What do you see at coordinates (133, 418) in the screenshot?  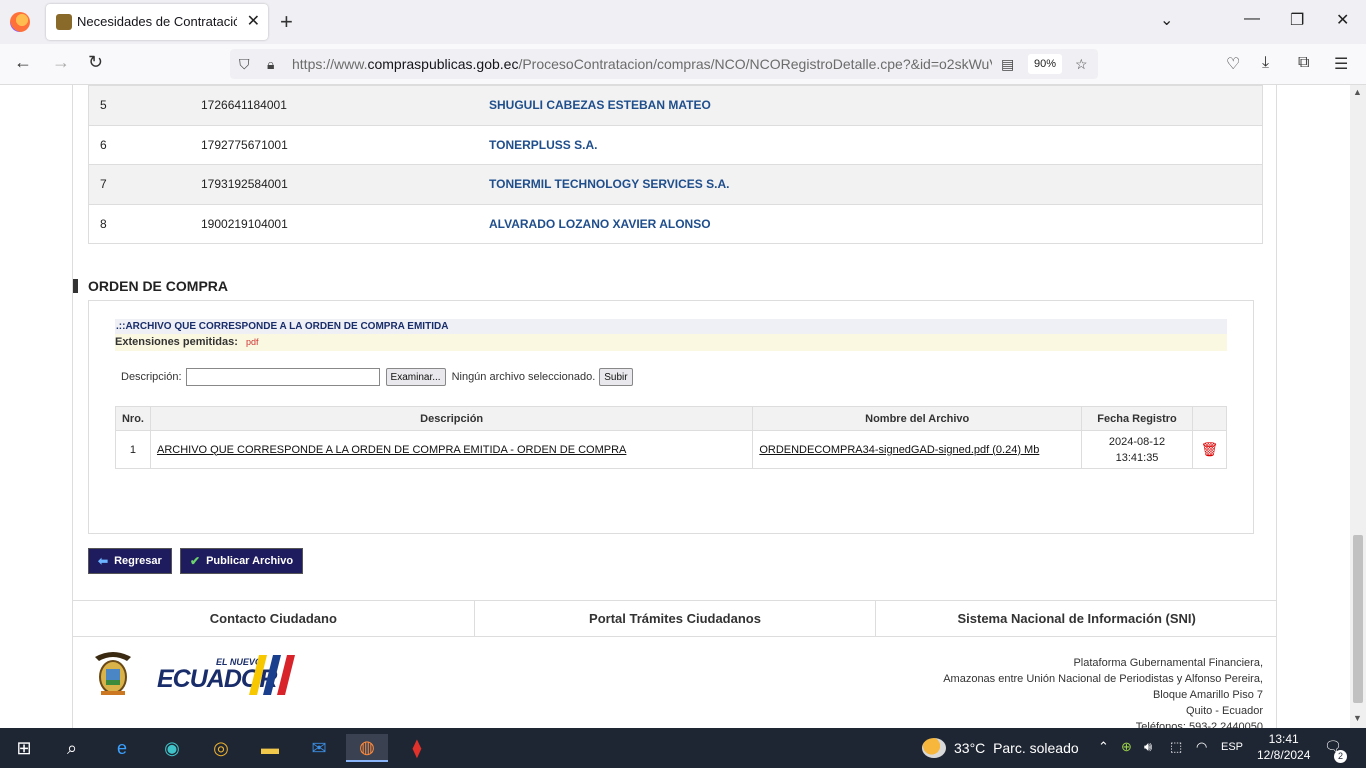 I see `col-header-num: Nro.` at bounding box center [133, 418].